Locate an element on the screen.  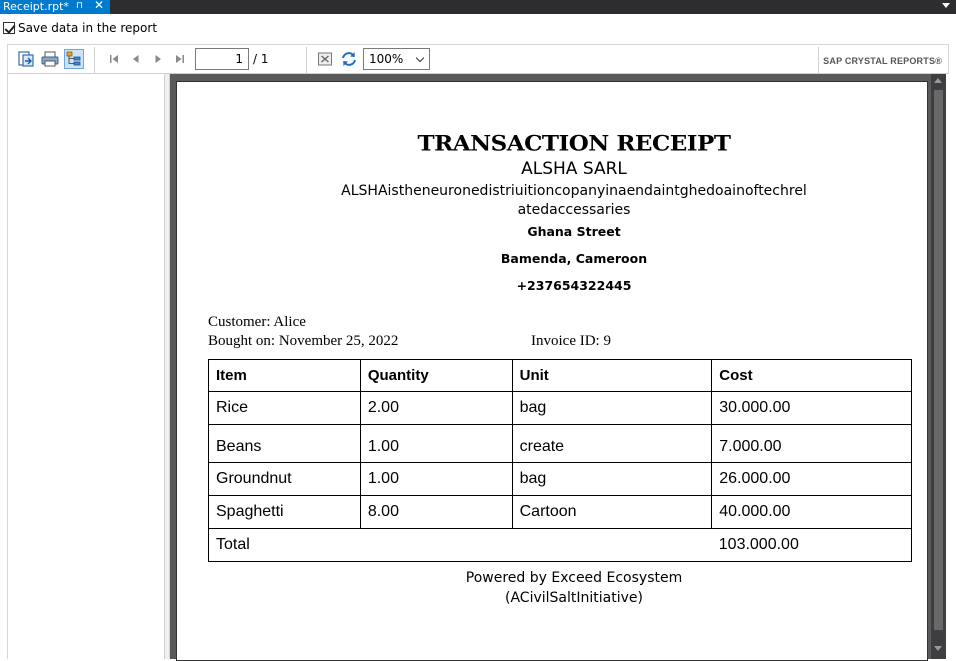
printer-icon is located at coordinates (50, 59).